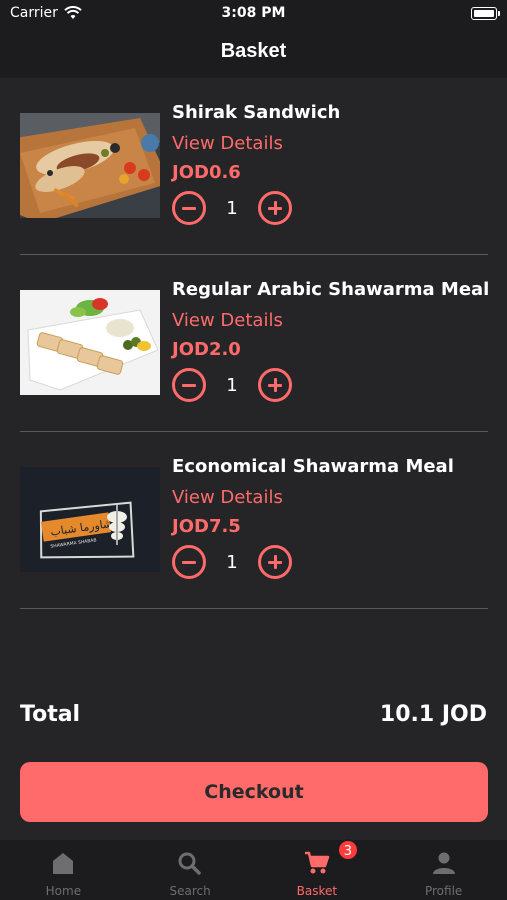 This screenshot has width=507, height=900. I want to click on status-bar: Carrier 3:08 PM, so click(253, 14).